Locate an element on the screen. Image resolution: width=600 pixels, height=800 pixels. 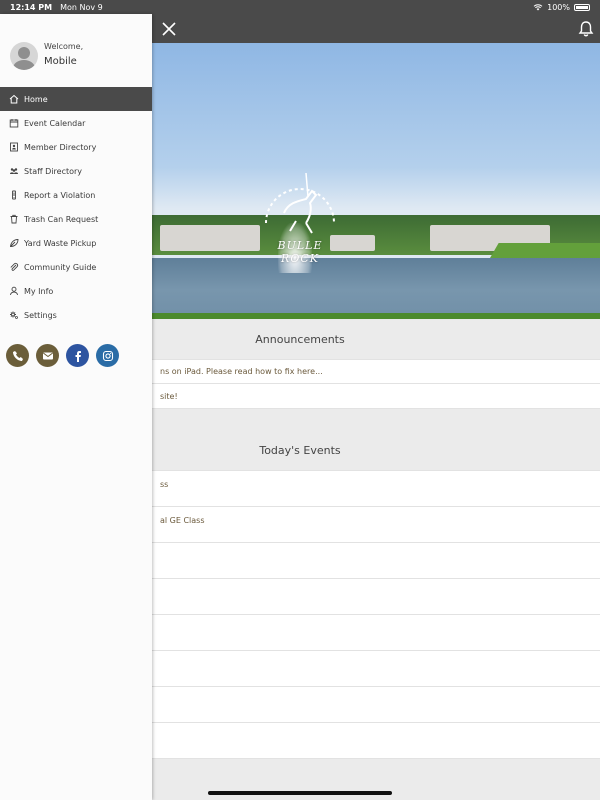
phone-icon is located at coordinates (17, 355).